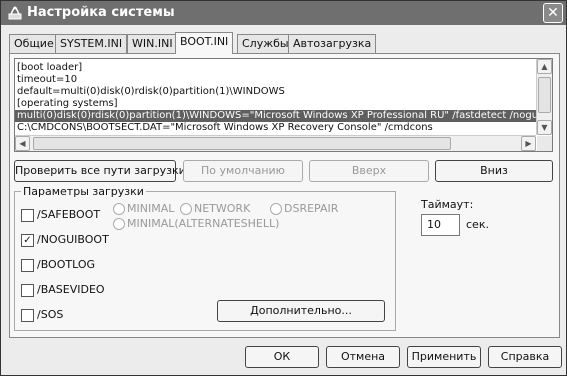  What do you see at coordinates (222, 208) in the screenshot?
I see `network-label: NETWORK` at bounding box center [222, 208].